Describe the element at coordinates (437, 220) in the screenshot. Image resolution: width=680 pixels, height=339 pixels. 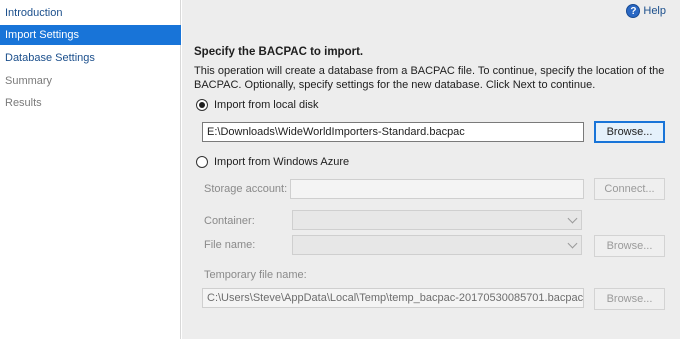
I see `container-select` at that location.